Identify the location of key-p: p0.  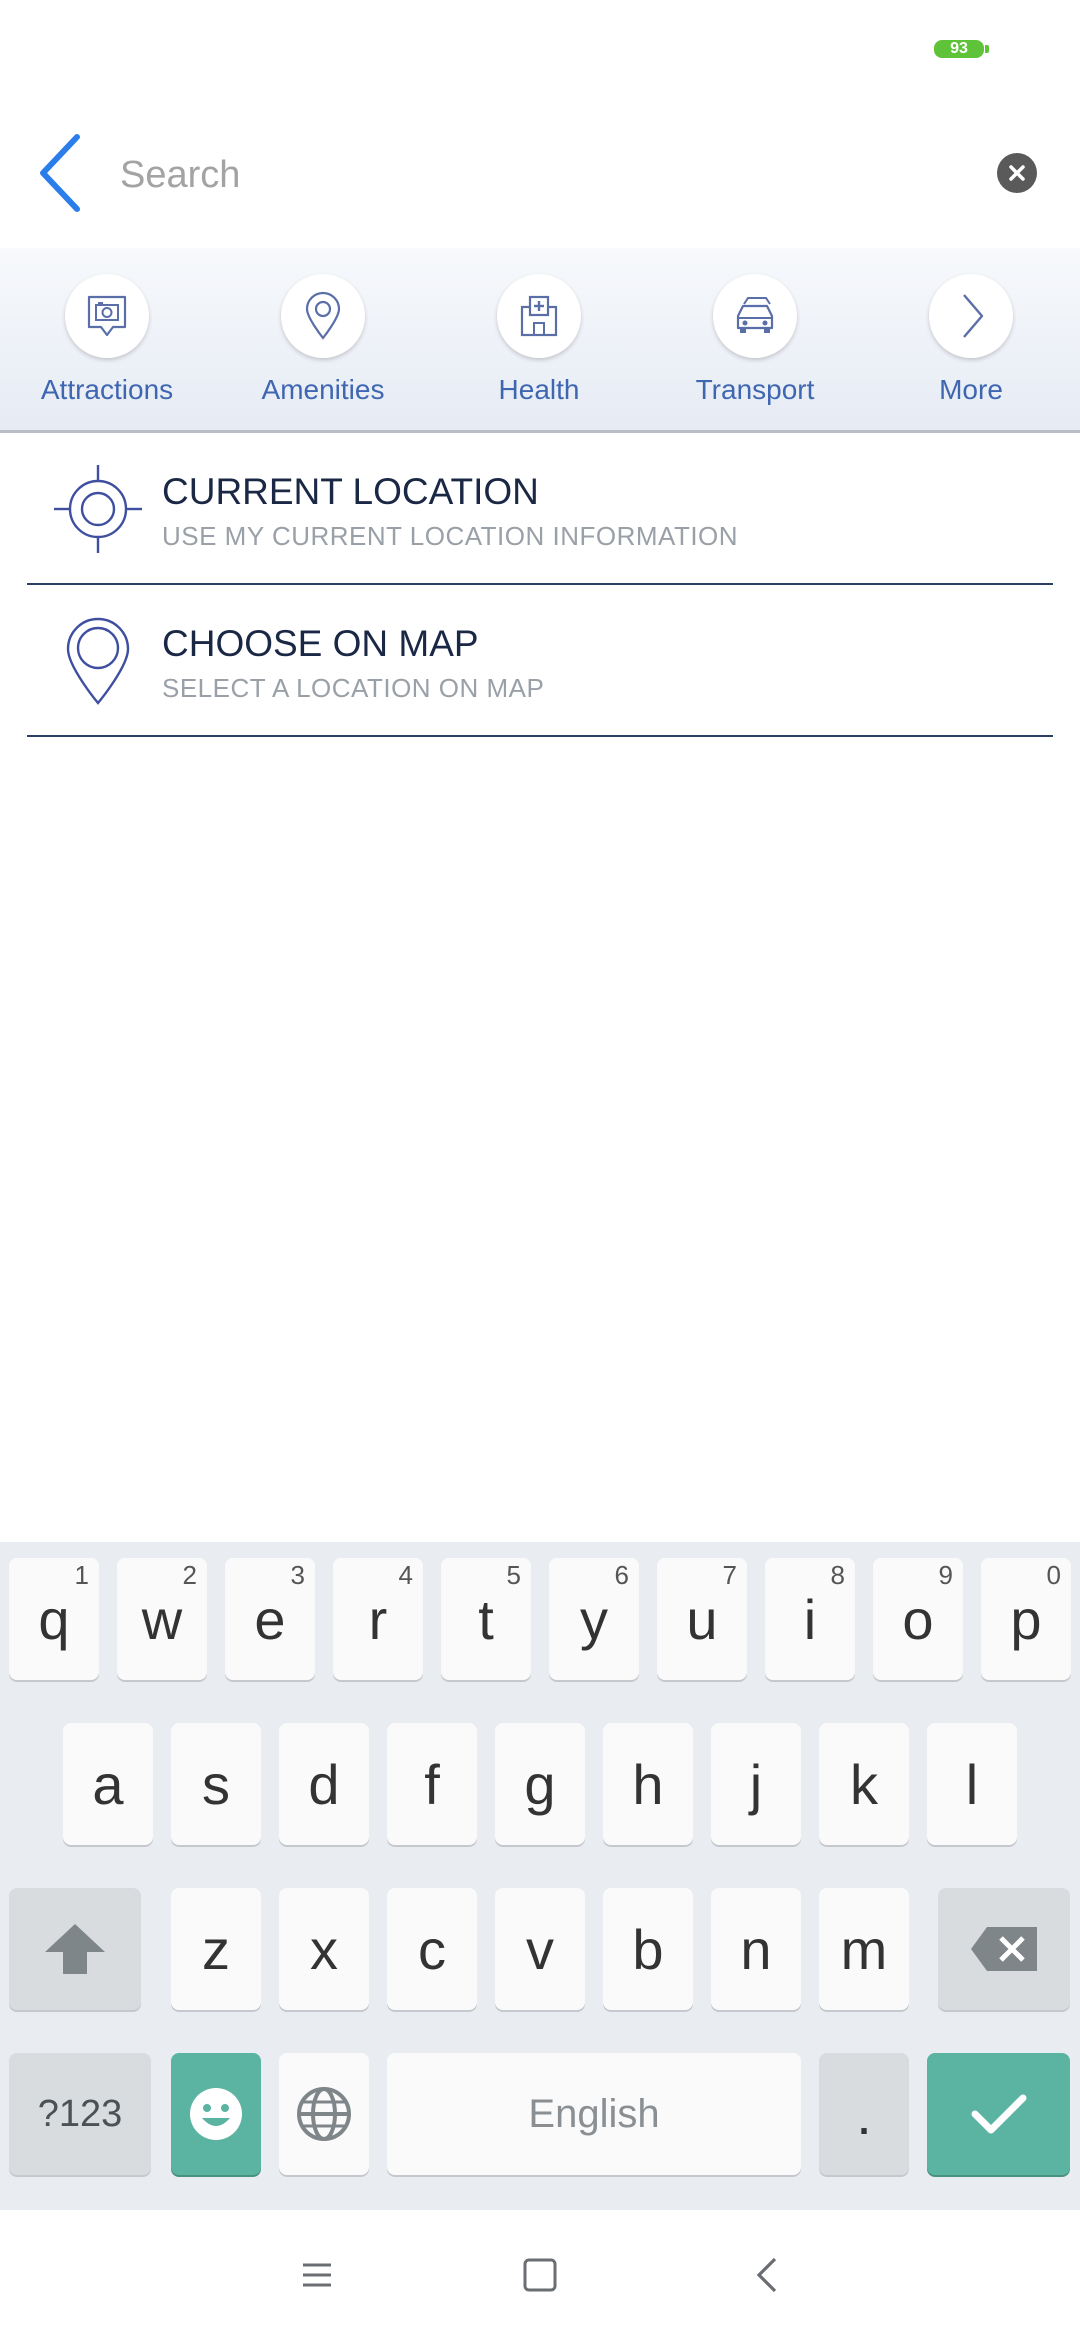
(1026, 1619).